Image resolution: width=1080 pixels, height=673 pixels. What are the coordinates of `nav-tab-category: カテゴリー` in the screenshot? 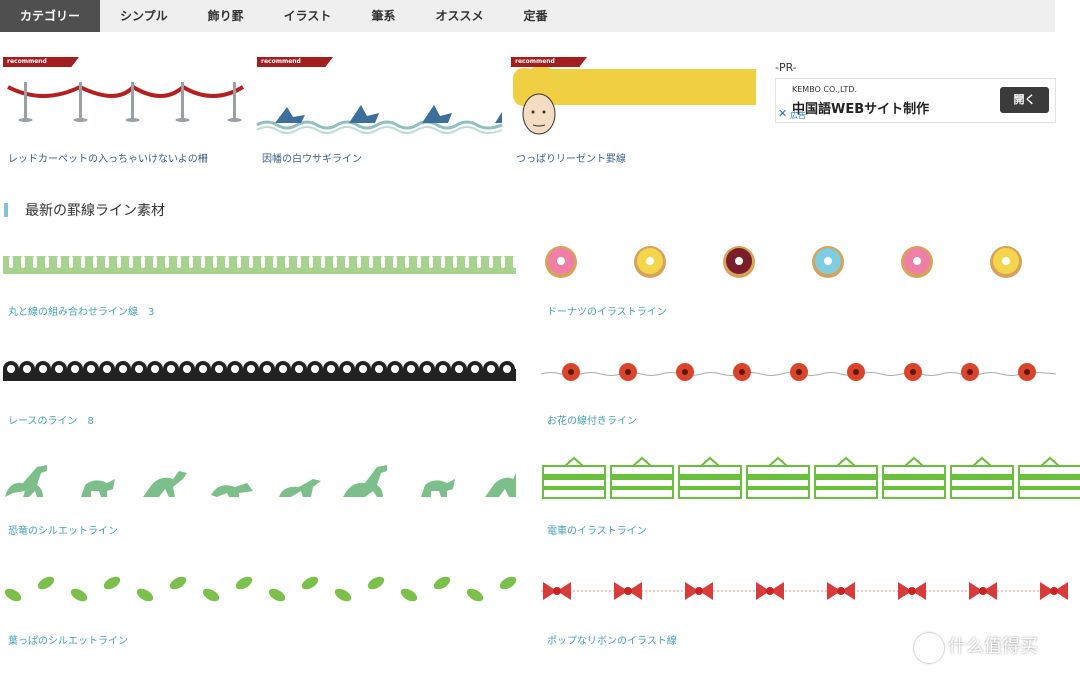 It's located at (50, 16).